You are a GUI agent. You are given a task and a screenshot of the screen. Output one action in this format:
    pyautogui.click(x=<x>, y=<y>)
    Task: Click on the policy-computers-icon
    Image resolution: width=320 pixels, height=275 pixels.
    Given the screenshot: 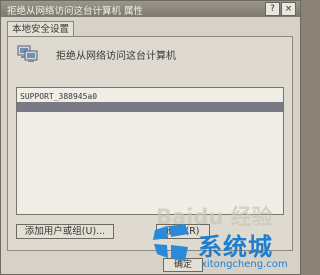 What is the action you would take?
    pyautogui.click(x=27, y=53)
    